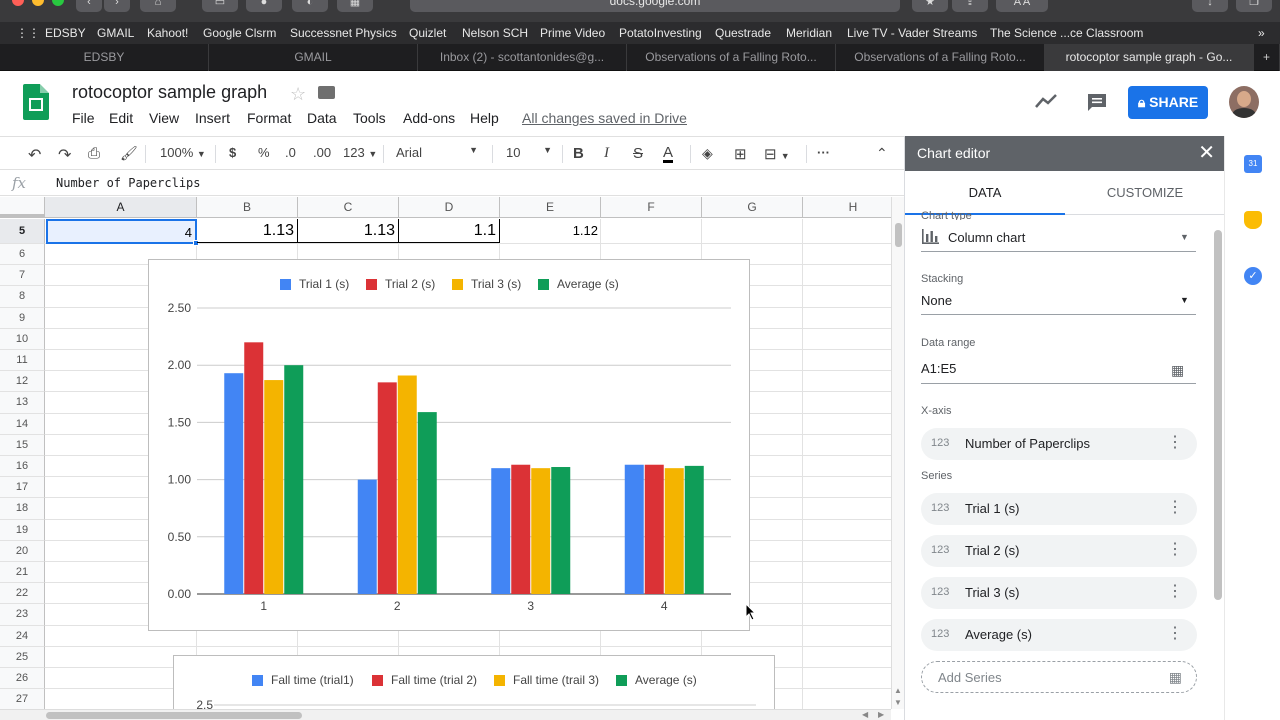 The width and height of the screenshot is (1280, 720). Describe the element at coordinates (269, 118) in the screenshot. I see `menu-format: Format` at that location.